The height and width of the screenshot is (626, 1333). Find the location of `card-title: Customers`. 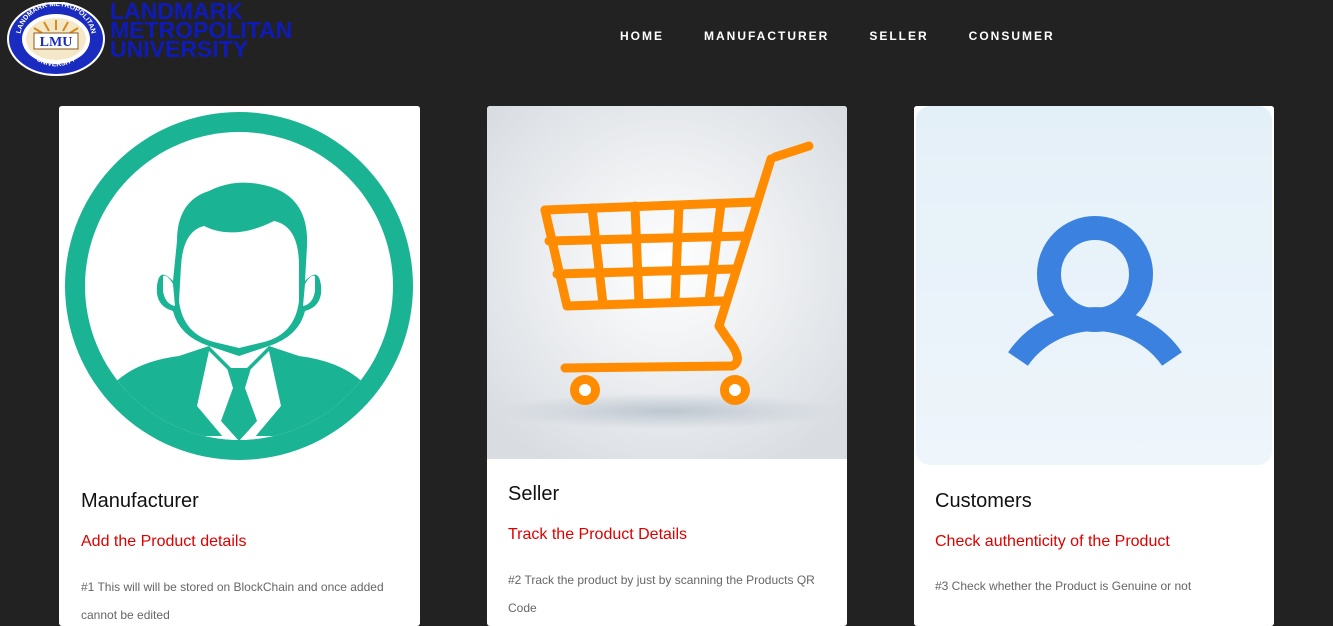

card-title: Customers is located at coordinates (983, 501).